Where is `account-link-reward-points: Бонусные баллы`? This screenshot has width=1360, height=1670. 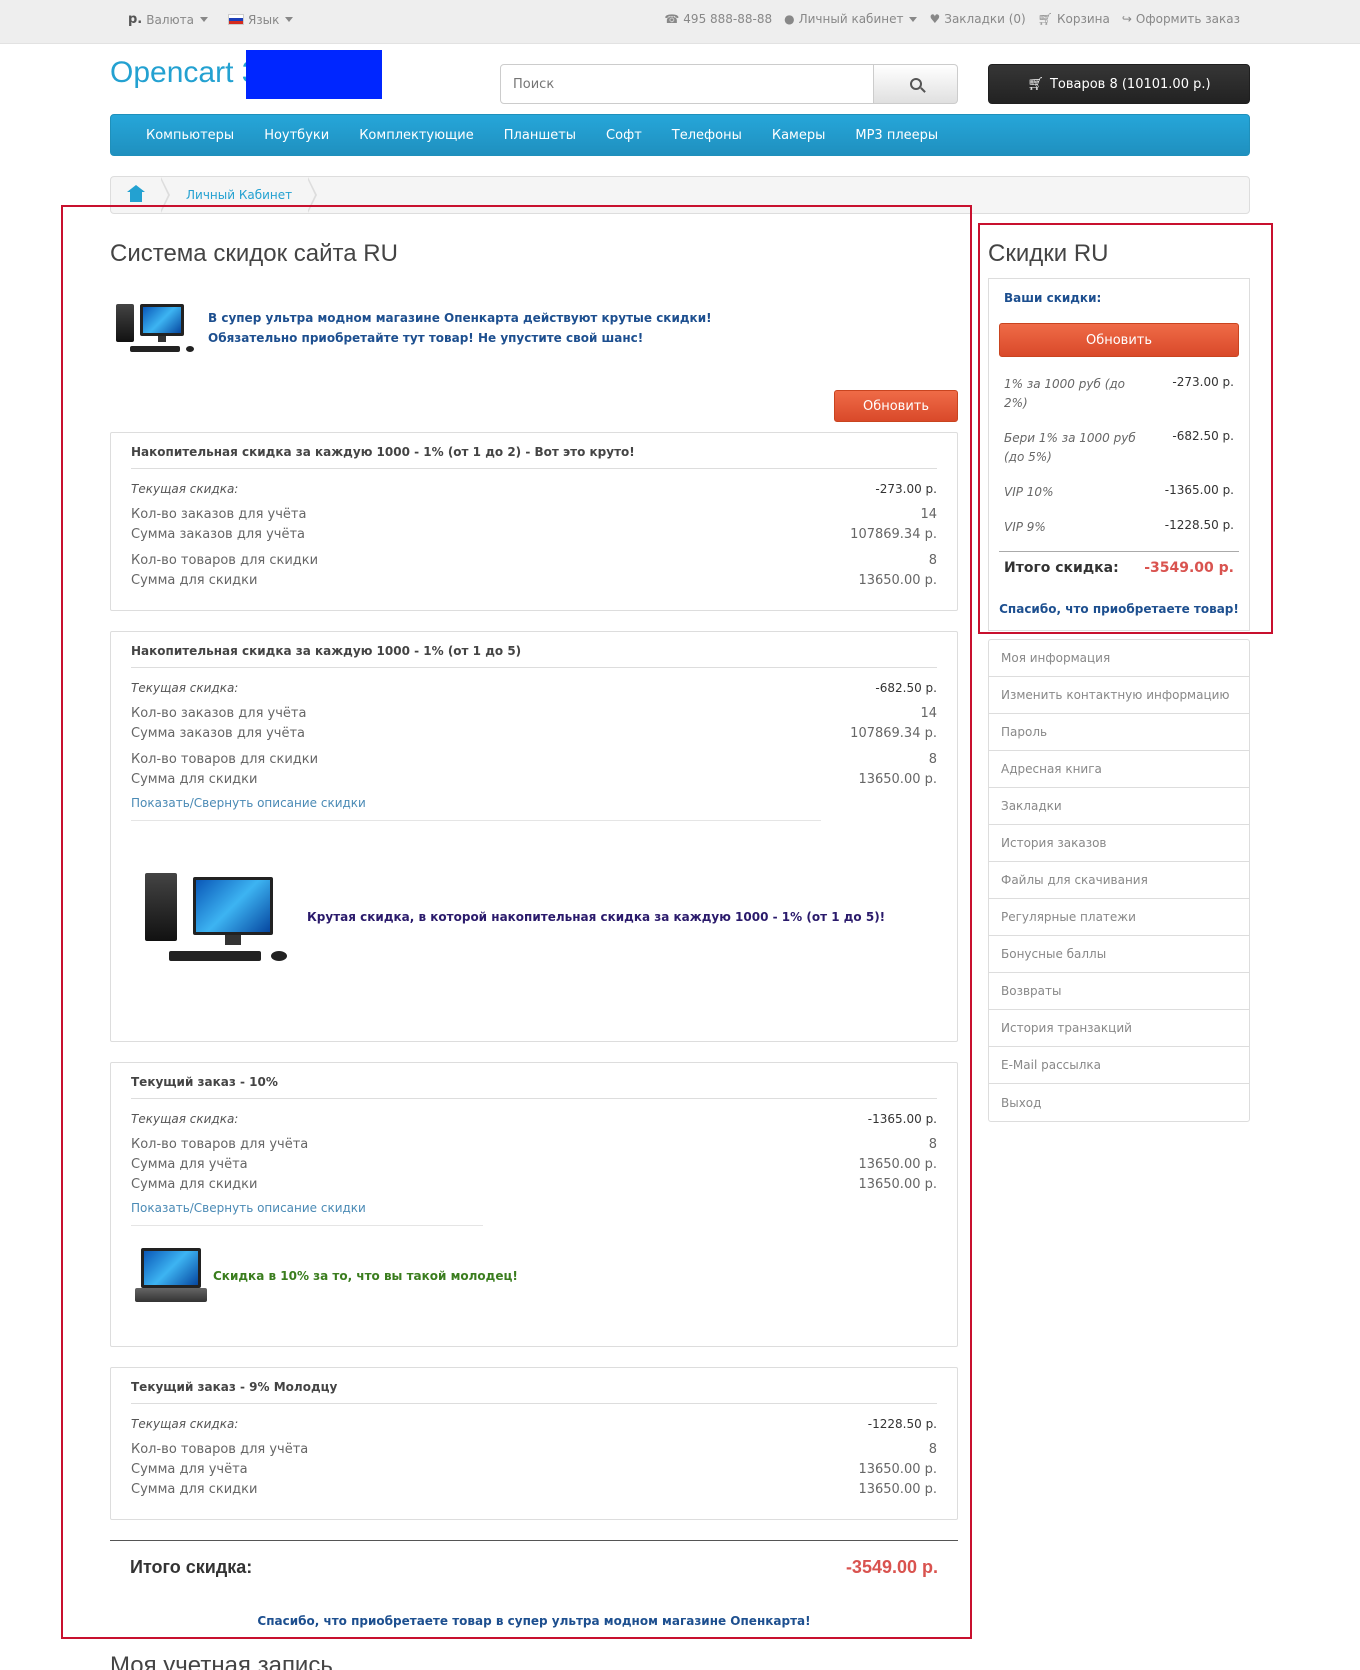
account-link-reward-points: Бонусные баллы is located at coordinates (1119, 954).